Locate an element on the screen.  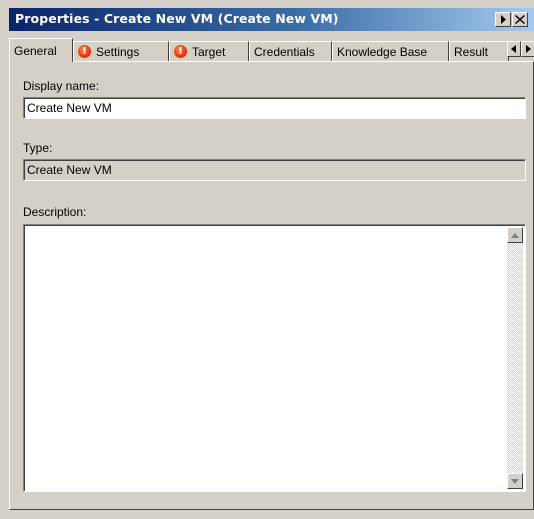
tab-settings: ! Settings is located at coordinates (121, 51).